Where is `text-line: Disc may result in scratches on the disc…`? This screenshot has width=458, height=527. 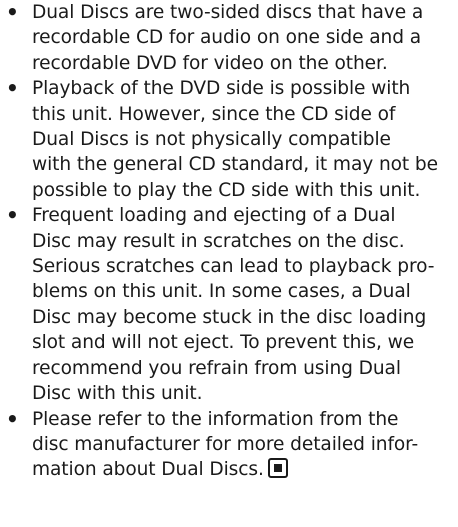
text-line: Disc may result in scratches on the disc… is located at coordinates (218, 241).